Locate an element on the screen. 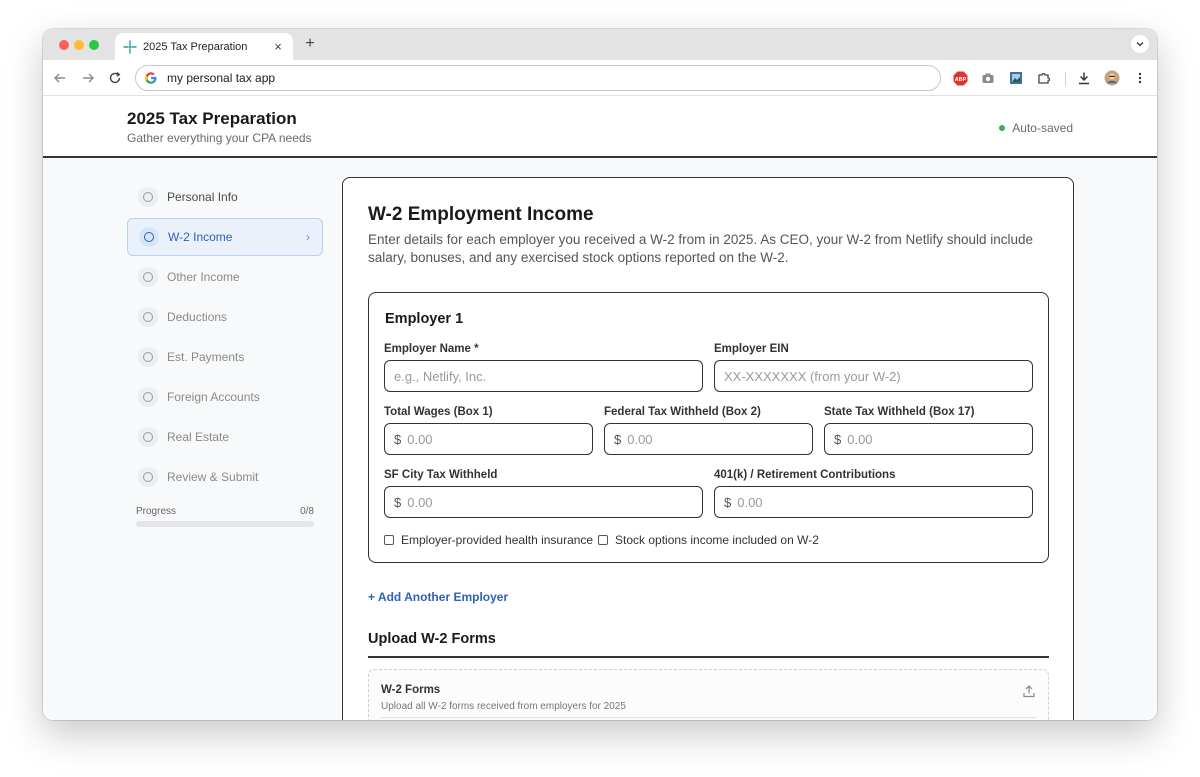  employer-ein-field is located at coordinates (873, 376).